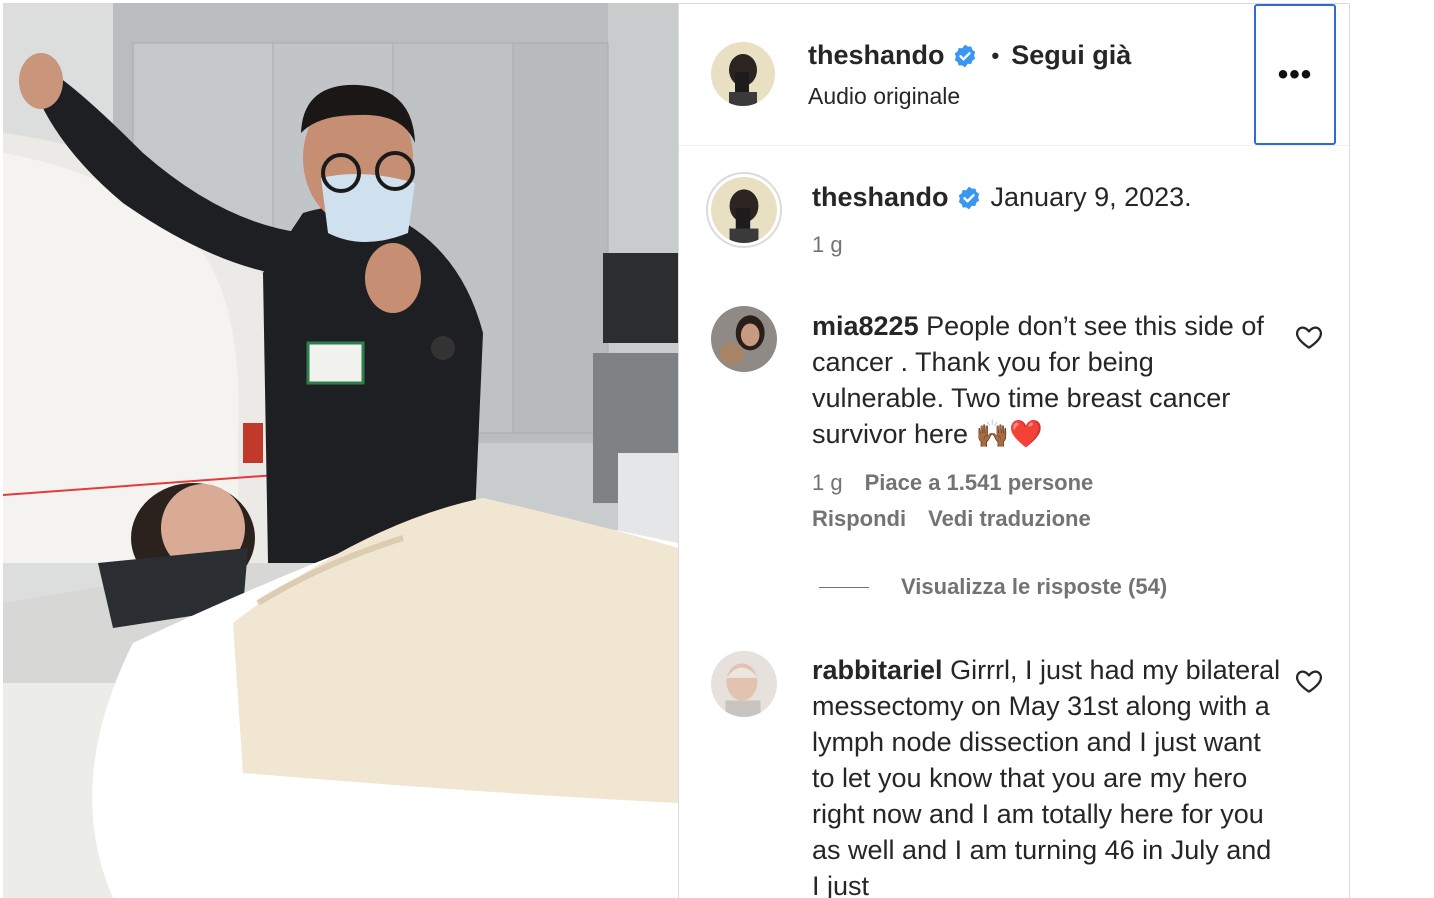  I want to click on comment-likes: Piace a 1.541 persone, so click(979, 482).